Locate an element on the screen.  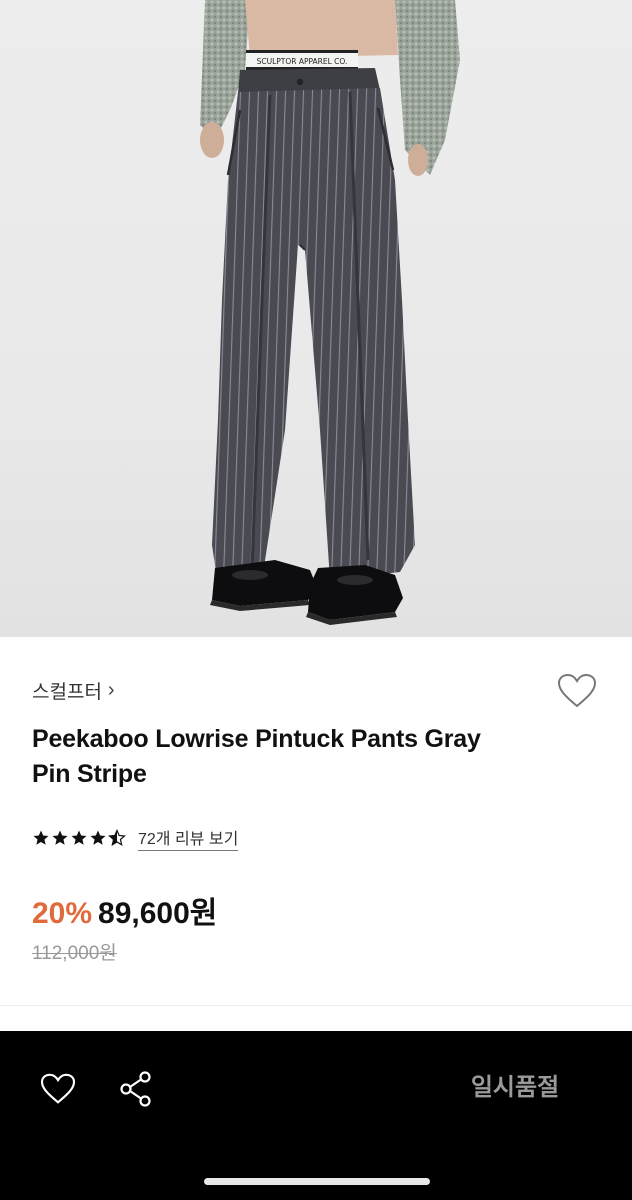
share-icon is located at coordinates (135, 1089).